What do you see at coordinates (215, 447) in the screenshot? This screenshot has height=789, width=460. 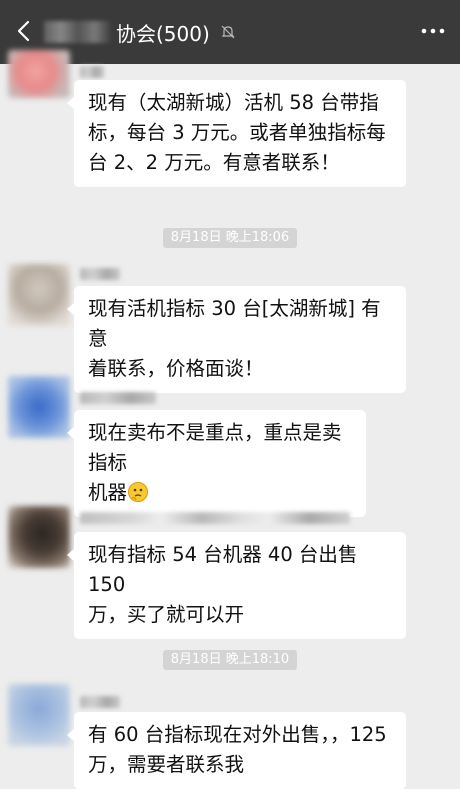 I see `message-line: 现在卖布不是重点，重点是卖指标` at bounding box center [215, 447].